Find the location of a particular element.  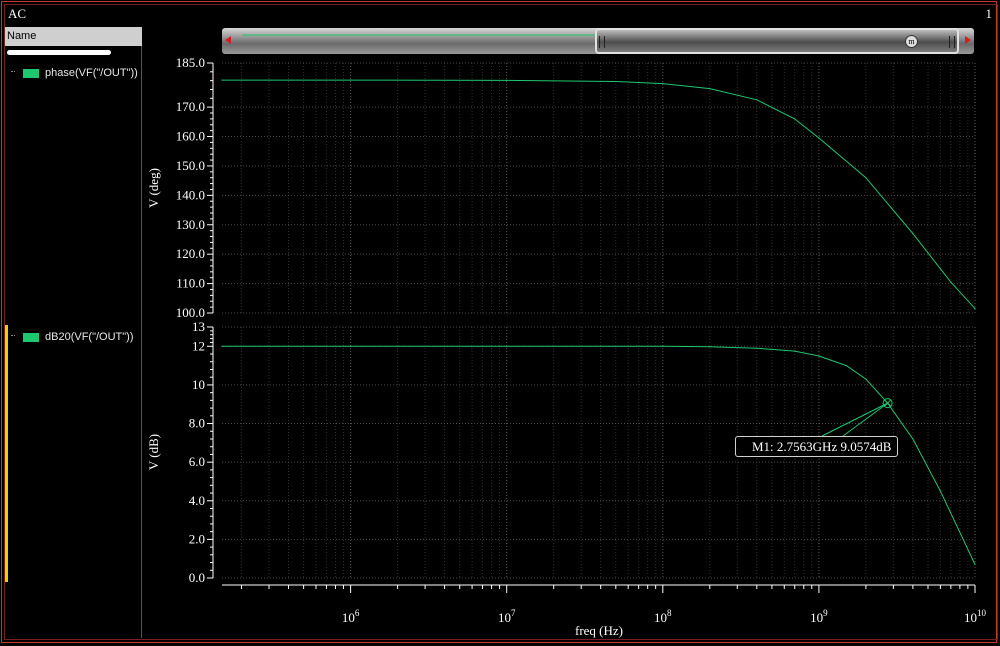

x-tick-label: 1010 is located at coordinates (975, 616).